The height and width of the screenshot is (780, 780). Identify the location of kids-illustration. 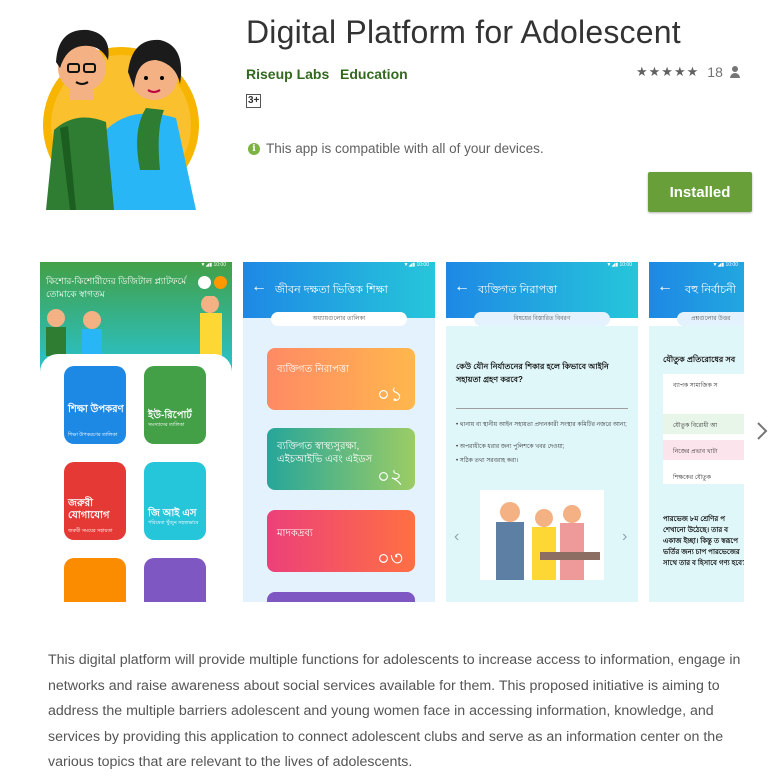
(134, 326).